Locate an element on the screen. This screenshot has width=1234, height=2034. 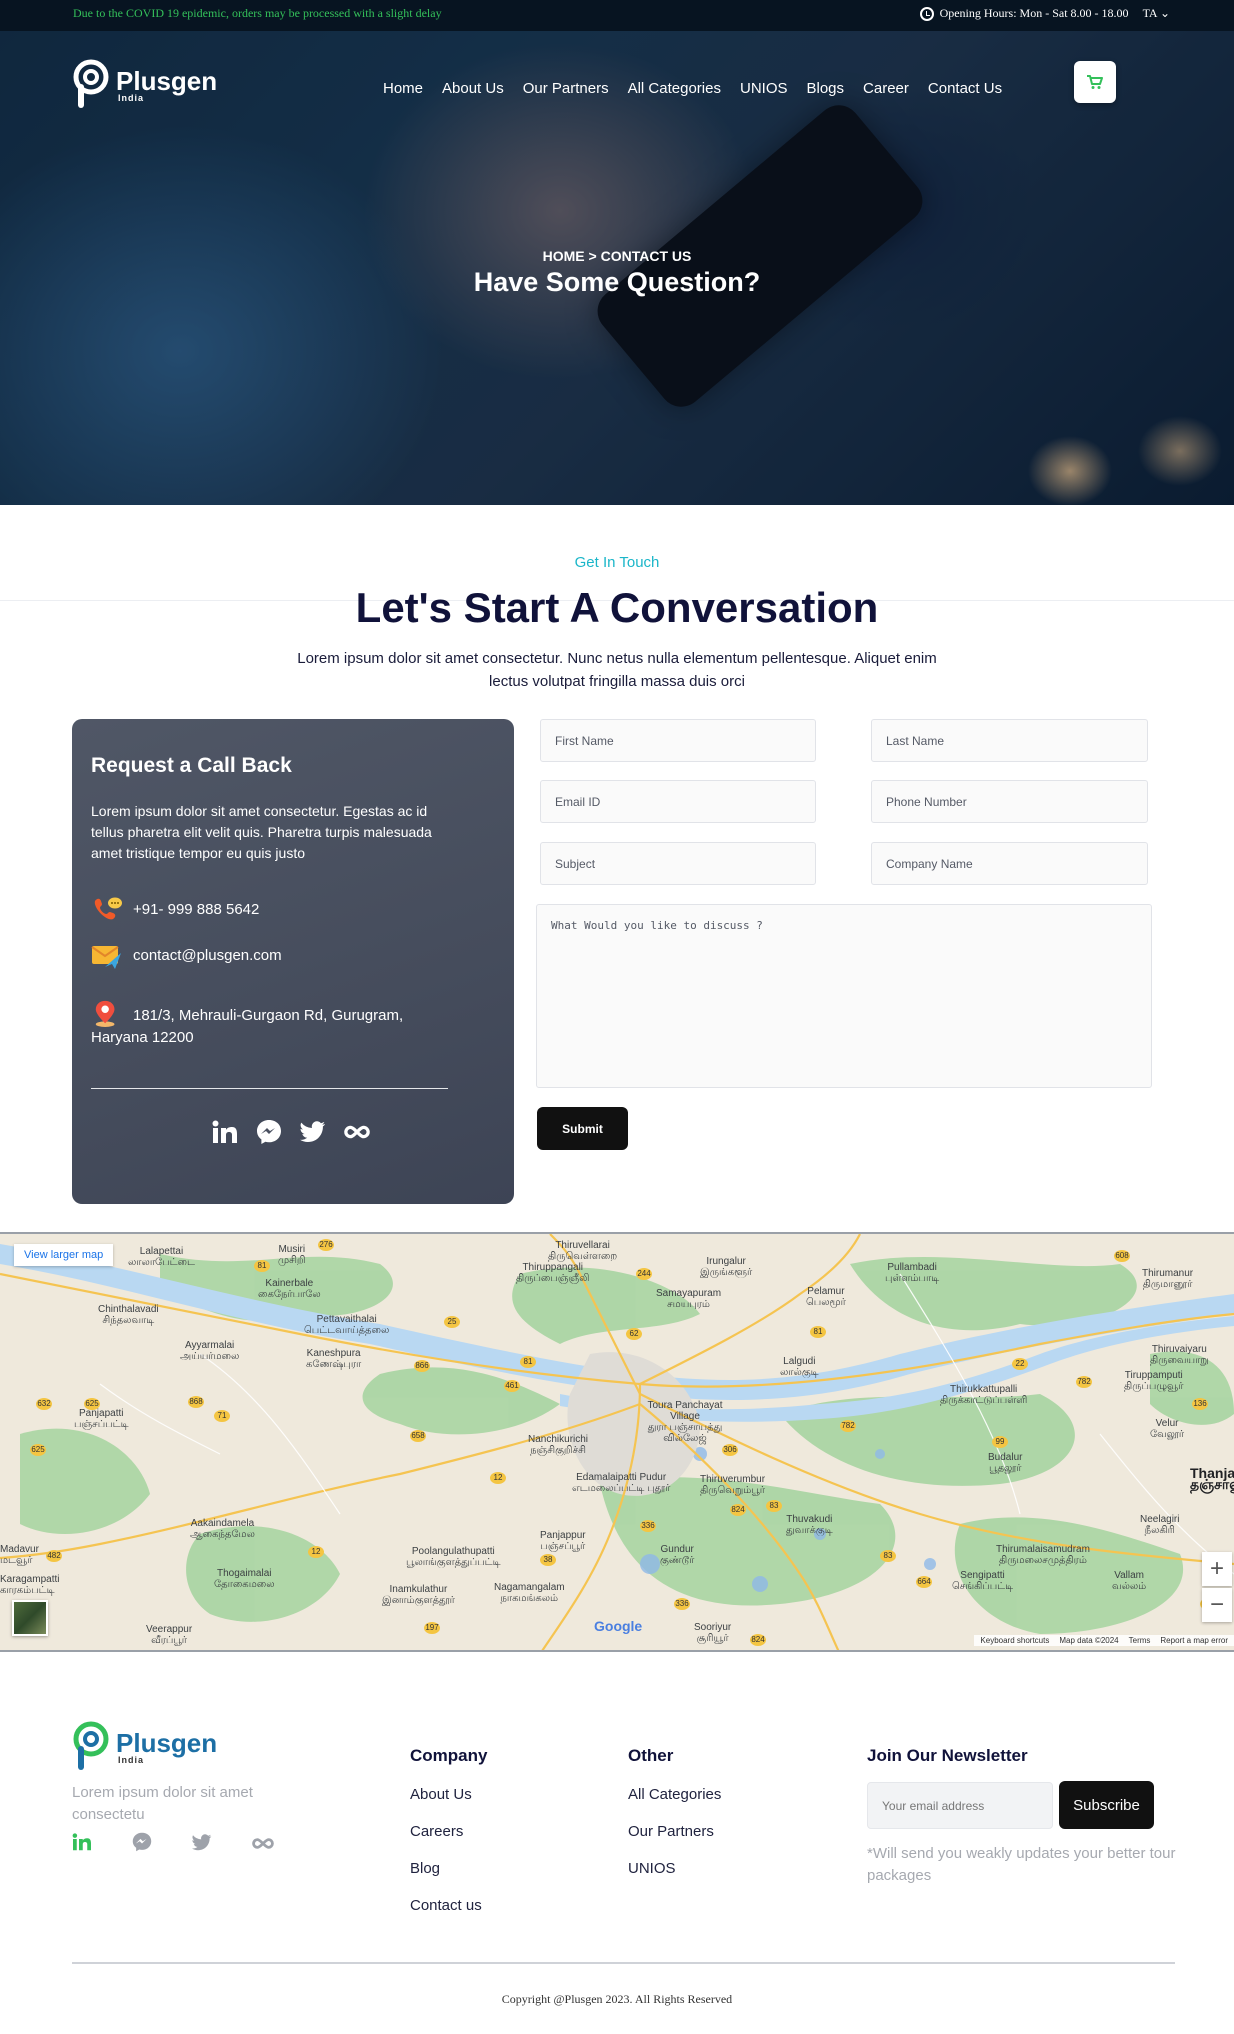
road-shield: 824 is located at coordinates (738, 1510).